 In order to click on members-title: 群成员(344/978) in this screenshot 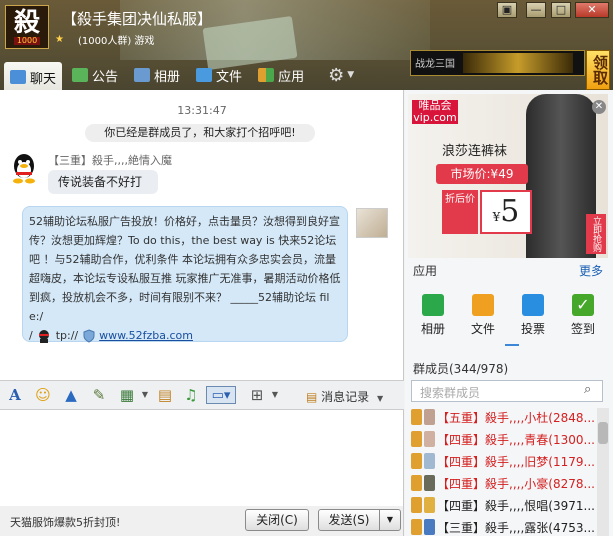, I will do `click(461, 369)`.